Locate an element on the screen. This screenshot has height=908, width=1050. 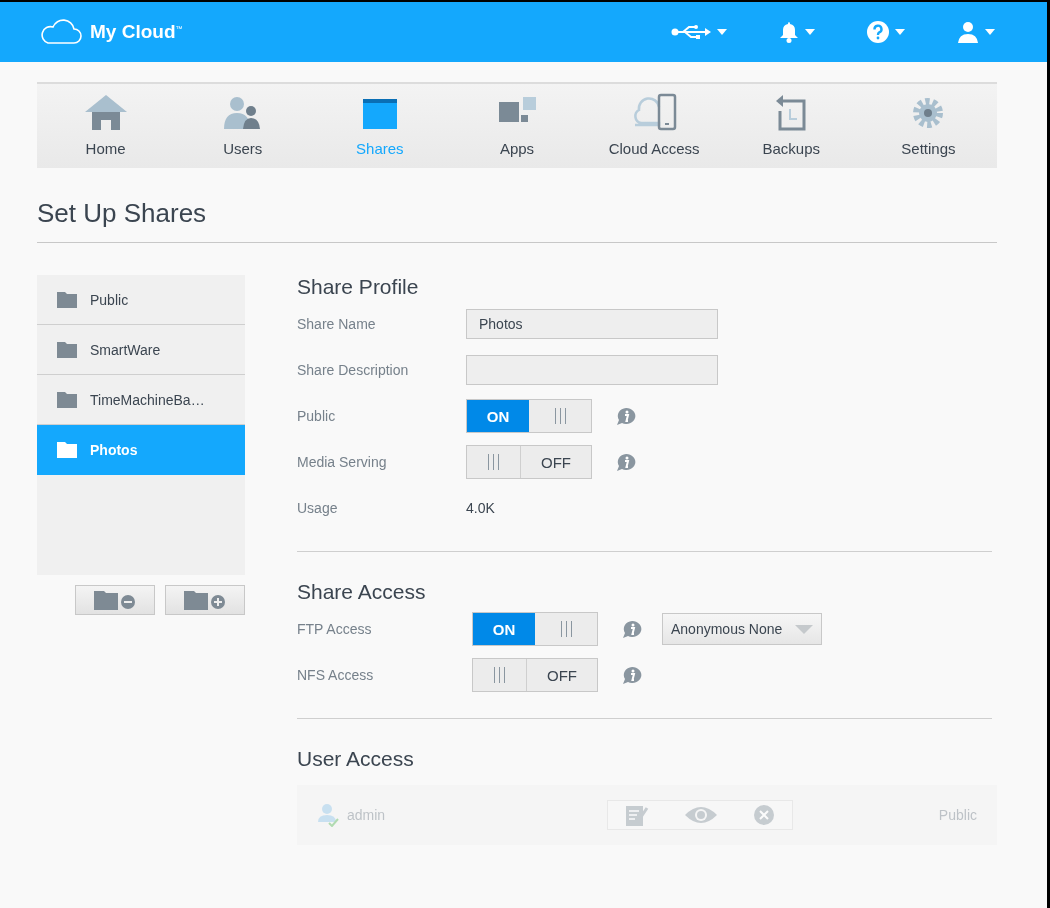
folder-minus-icon is located at coordinates (115, 600).